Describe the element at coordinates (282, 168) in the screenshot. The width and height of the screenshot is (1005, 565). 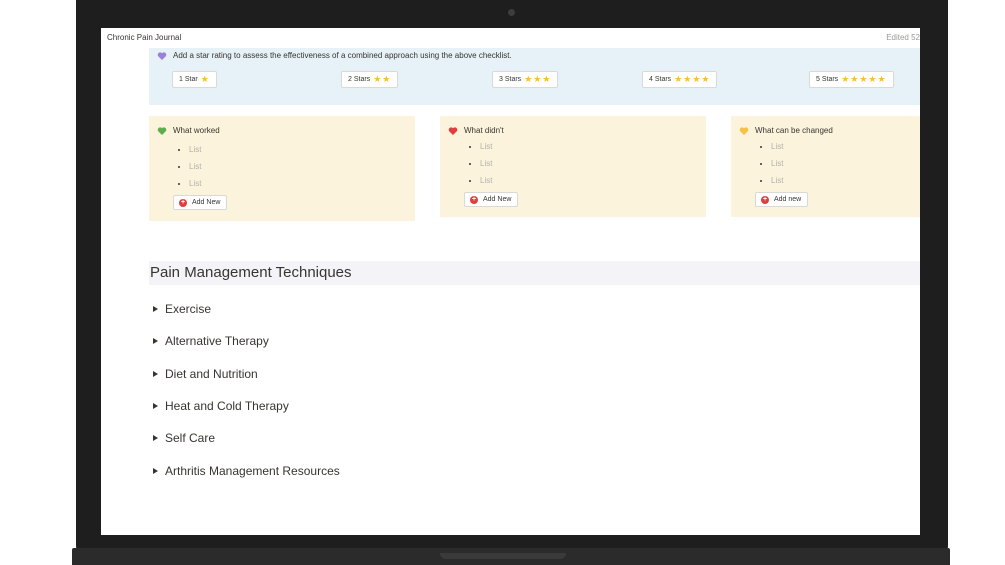
I see `what-worked-callout: What worked List List List + Add New` at that location.